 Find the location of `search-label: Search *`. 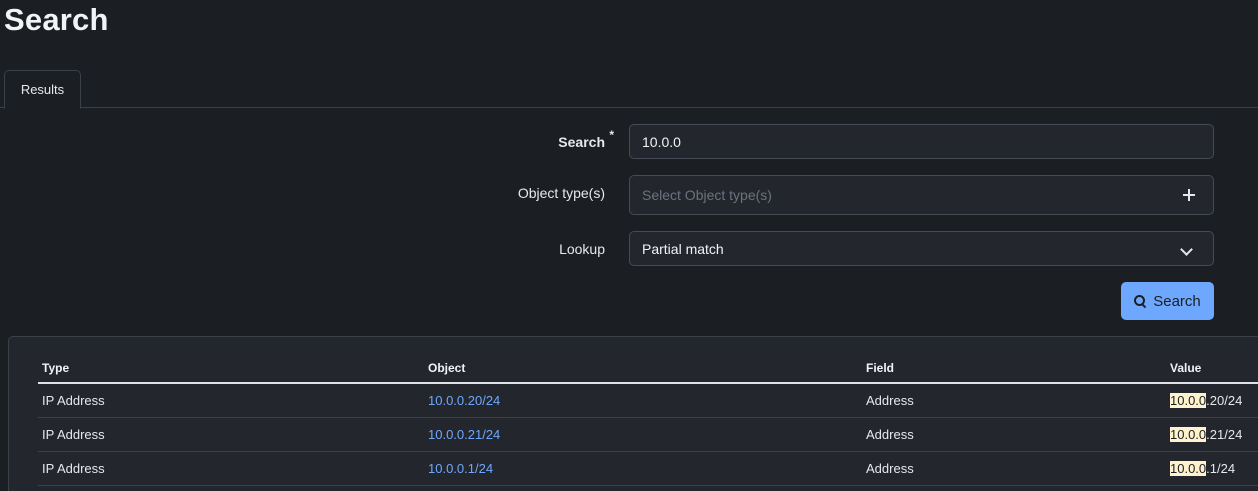

search-label: Search * is located at coordinates (586, 139).